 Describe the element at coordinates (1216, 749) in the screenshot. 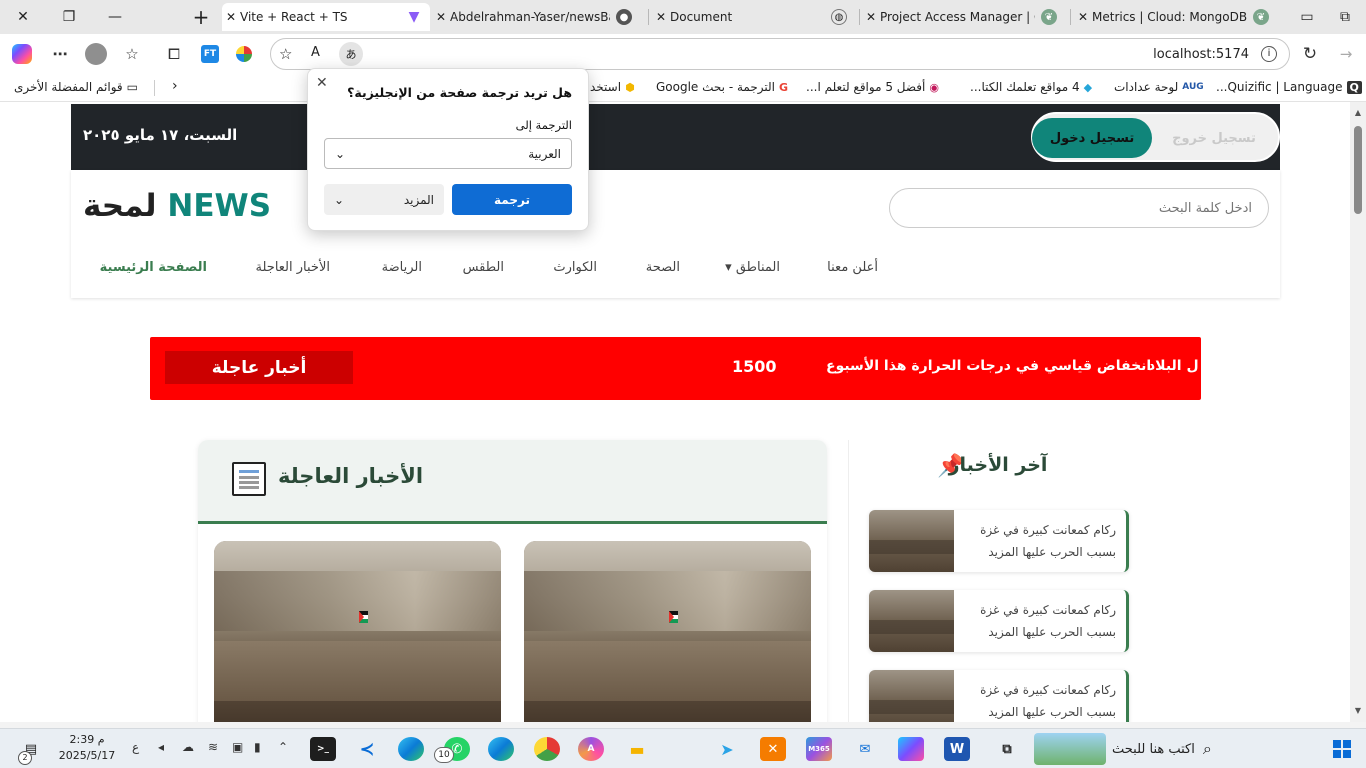

I see `taskbar-search: ⌕ اكتب هنا للبحث` at that location.